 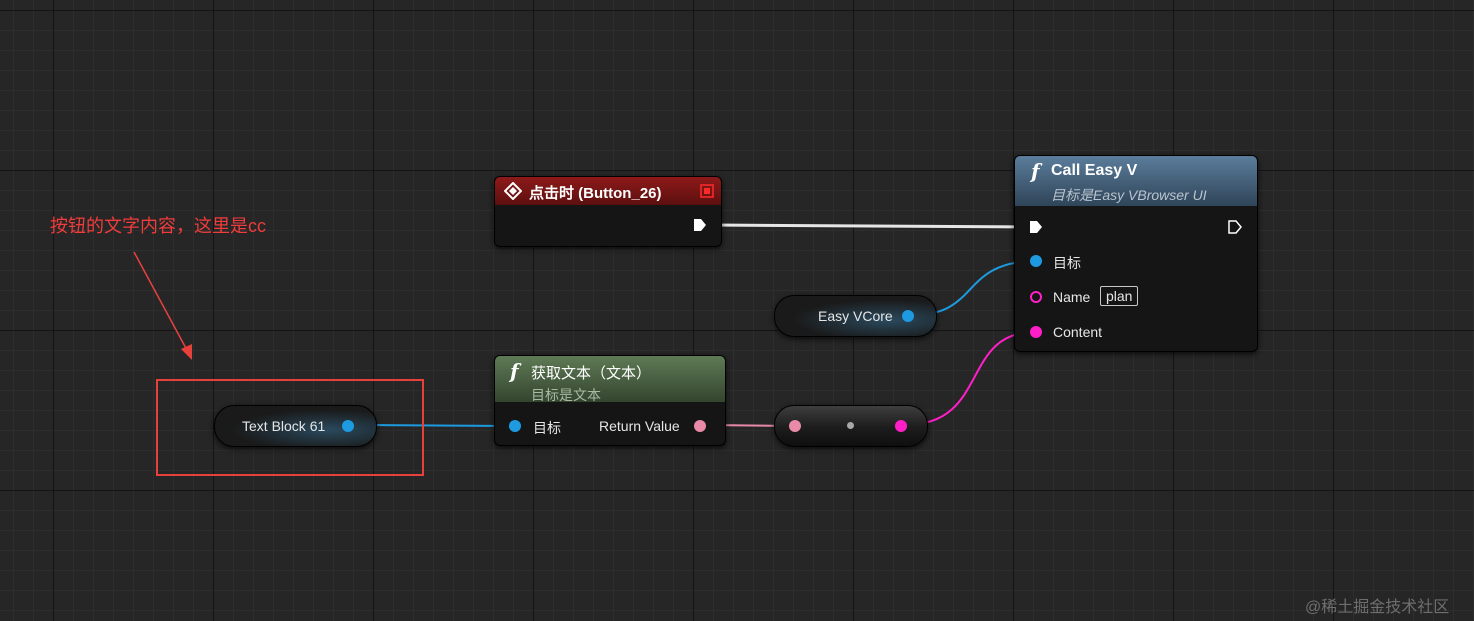 What do you see at coordinates (1036, 297) in the screenshot?
I see `name-pin-icon` at bounding box center [1036, 297].